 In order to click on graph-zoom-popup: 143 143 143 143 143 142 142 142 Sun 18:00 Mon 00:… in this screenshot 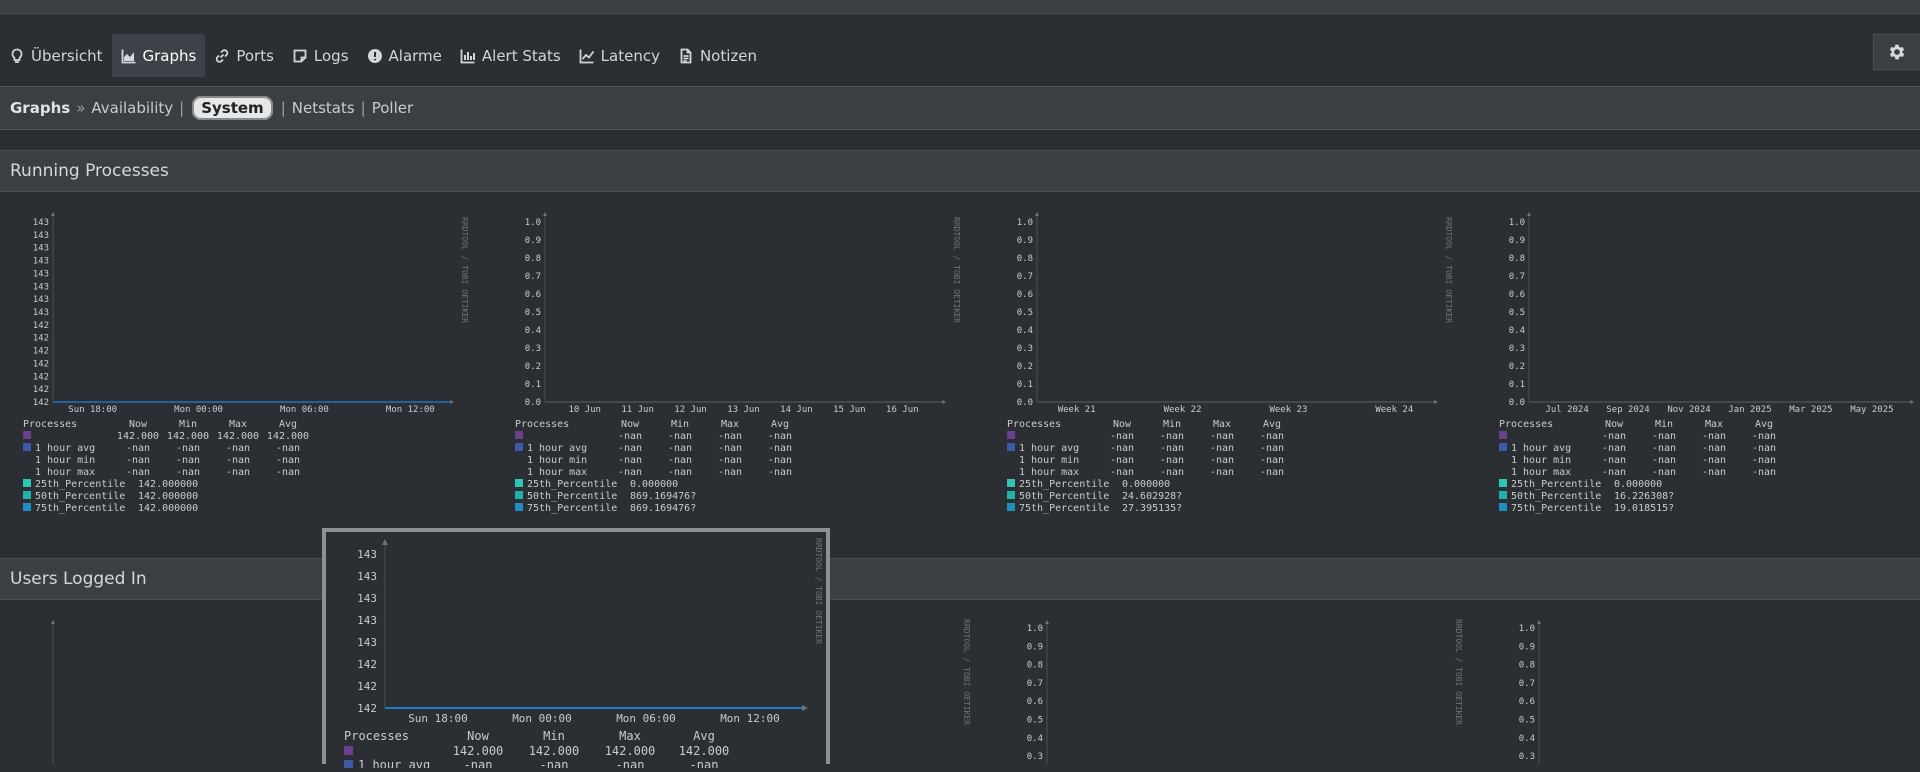, I will do `click(576, 650)`.